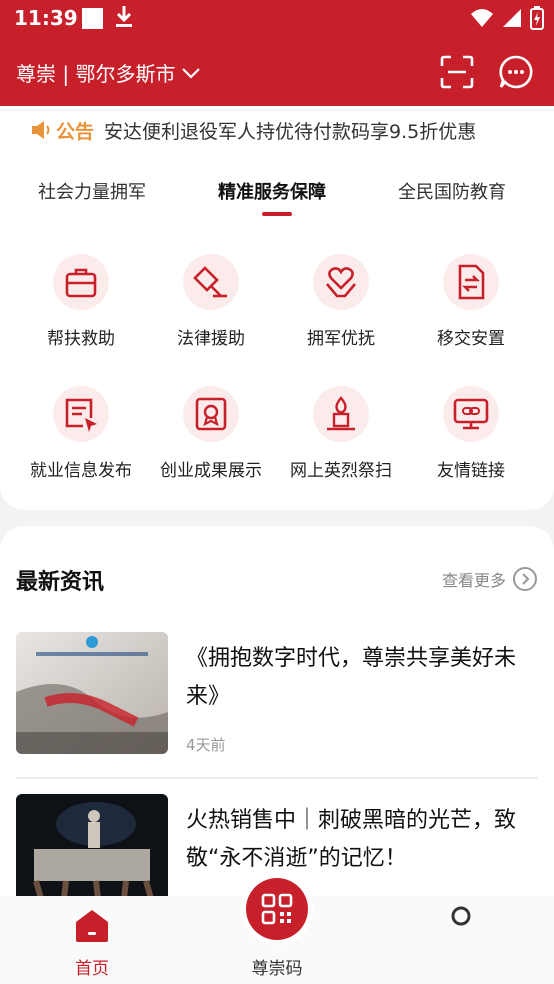 The height and width of the screenshot is (984, 554). I want to click on service-entrepreneurship: 创业成果展示, so click(211, 441).